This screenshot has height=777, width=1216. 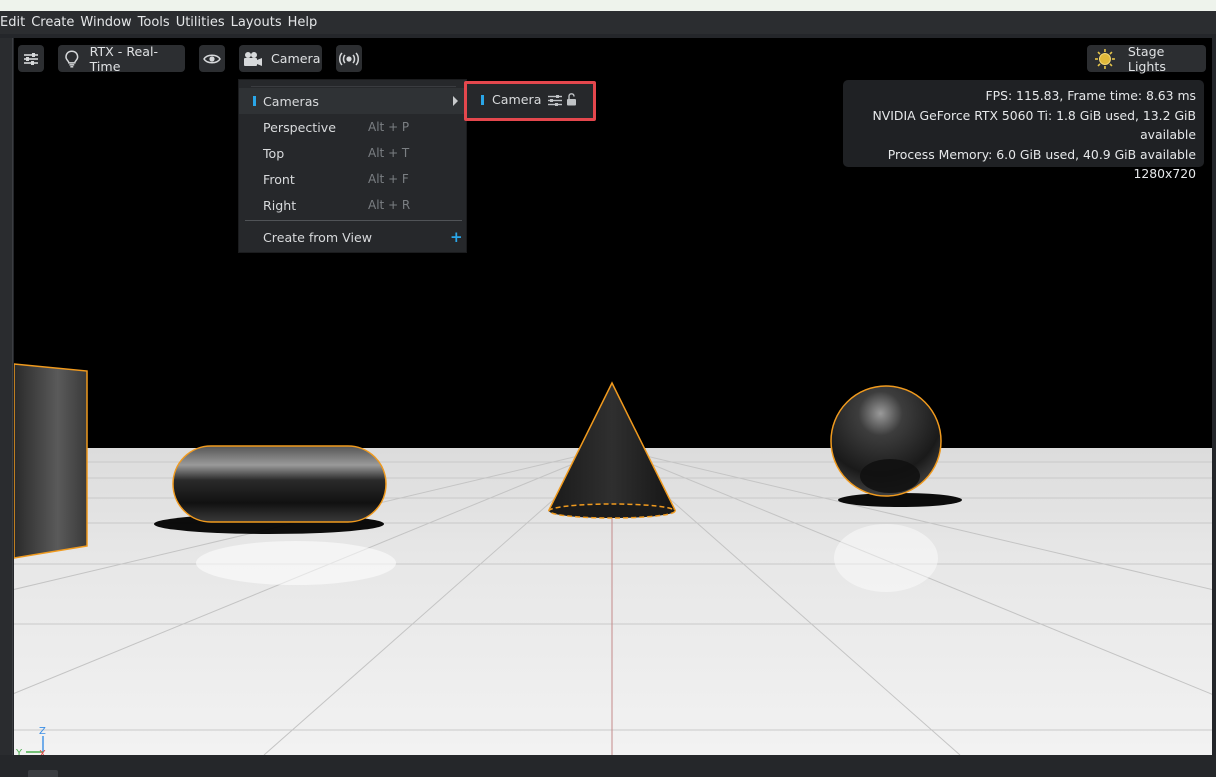 I want to click on sliders-icon, so click(x=31, y=58).